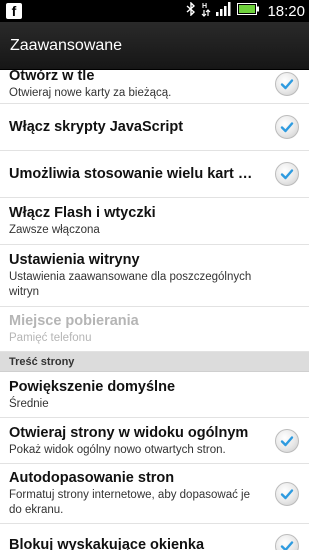  Describe the element at coordinates (129, 432) in the screenshot. I see `setting-title: Otwieraj strony w widoku ogólnym` at that location.